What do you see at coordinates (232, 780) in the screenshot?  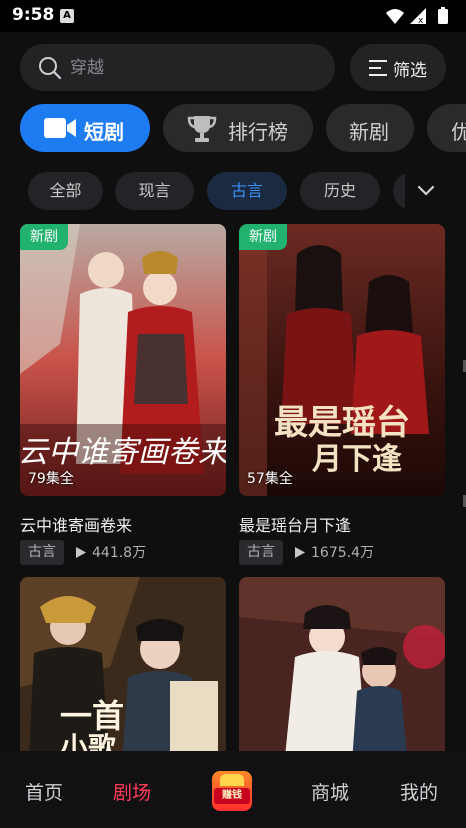 I see `red-envelope-icon` at bounding box center [232, 780].